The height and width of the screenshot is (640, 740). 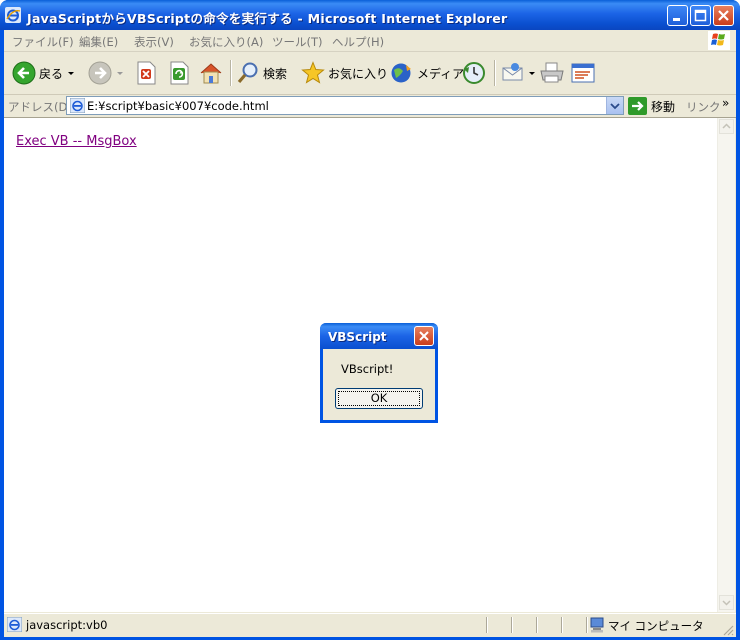 I want to click on history-icon, so click(x=474, y=73).